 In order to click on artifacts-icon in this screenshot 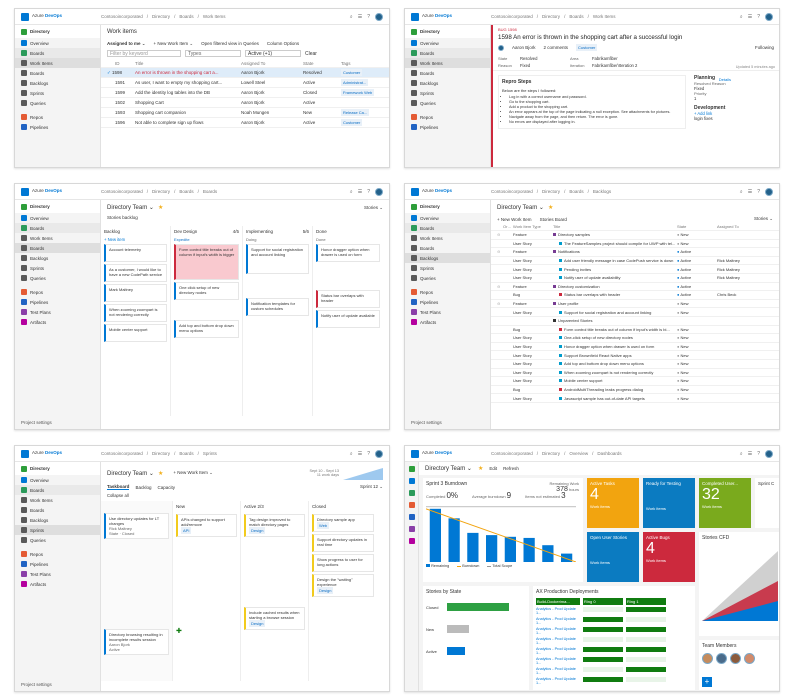, I will do `click(411, 541)`.